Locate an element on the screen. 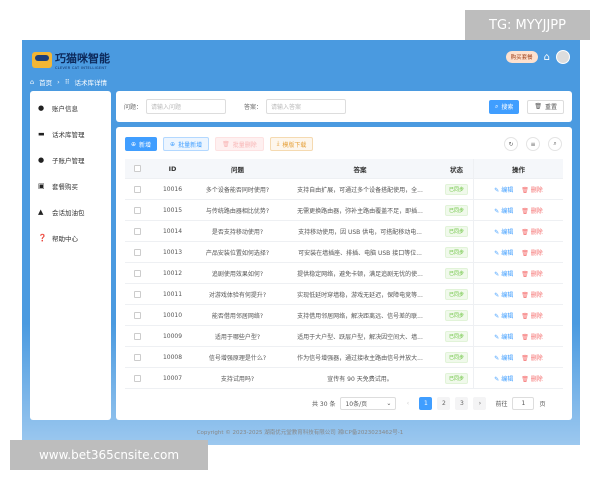 This screenshot has width=600, height=480. search-icon: ⌕ is located at coordinates (555, 144).